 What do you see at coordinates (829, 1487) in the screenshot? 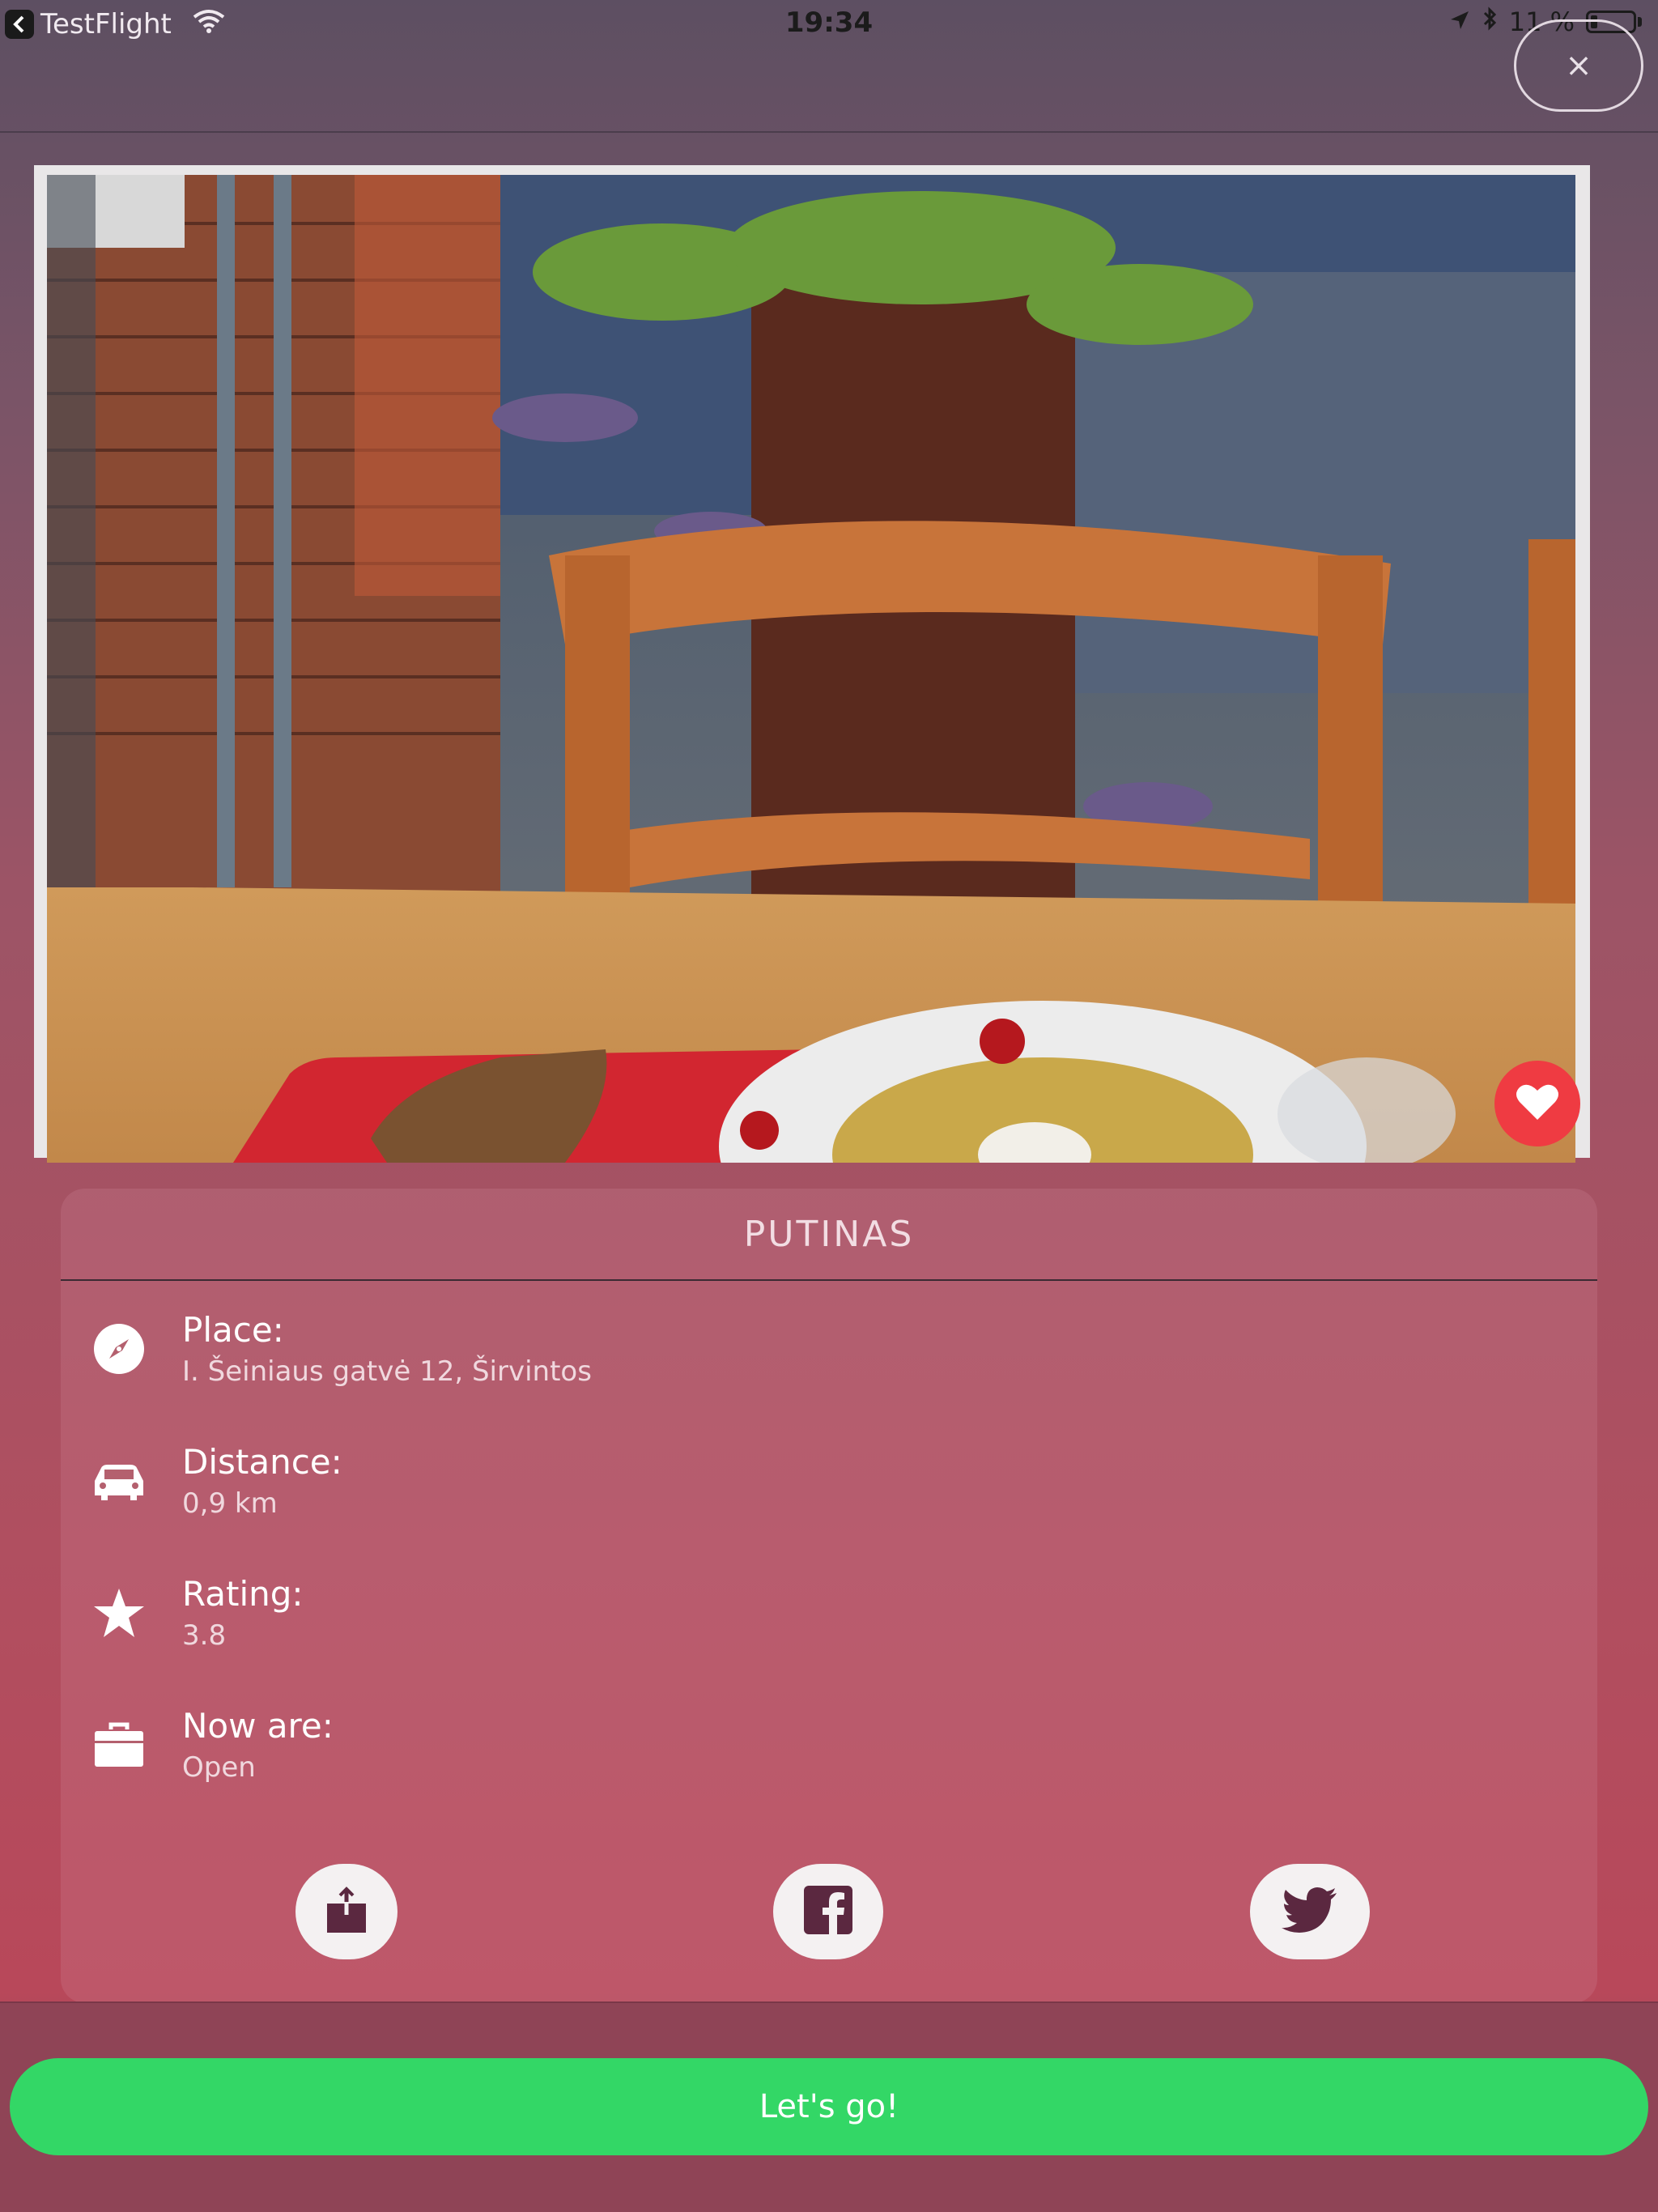
I see `detail-row-distance: Distance: 0,9 km` at bounding box center [829, 1487].